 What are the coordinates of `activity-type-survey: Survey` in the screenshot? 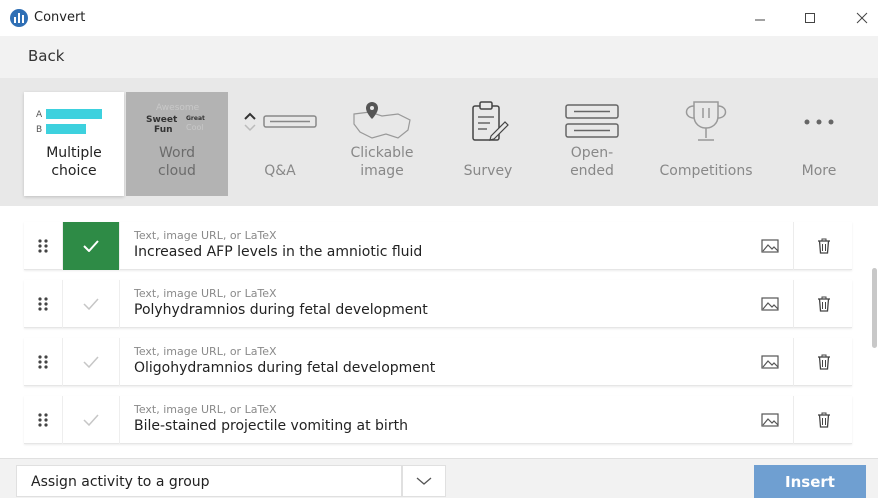 It's located at (488, 144).